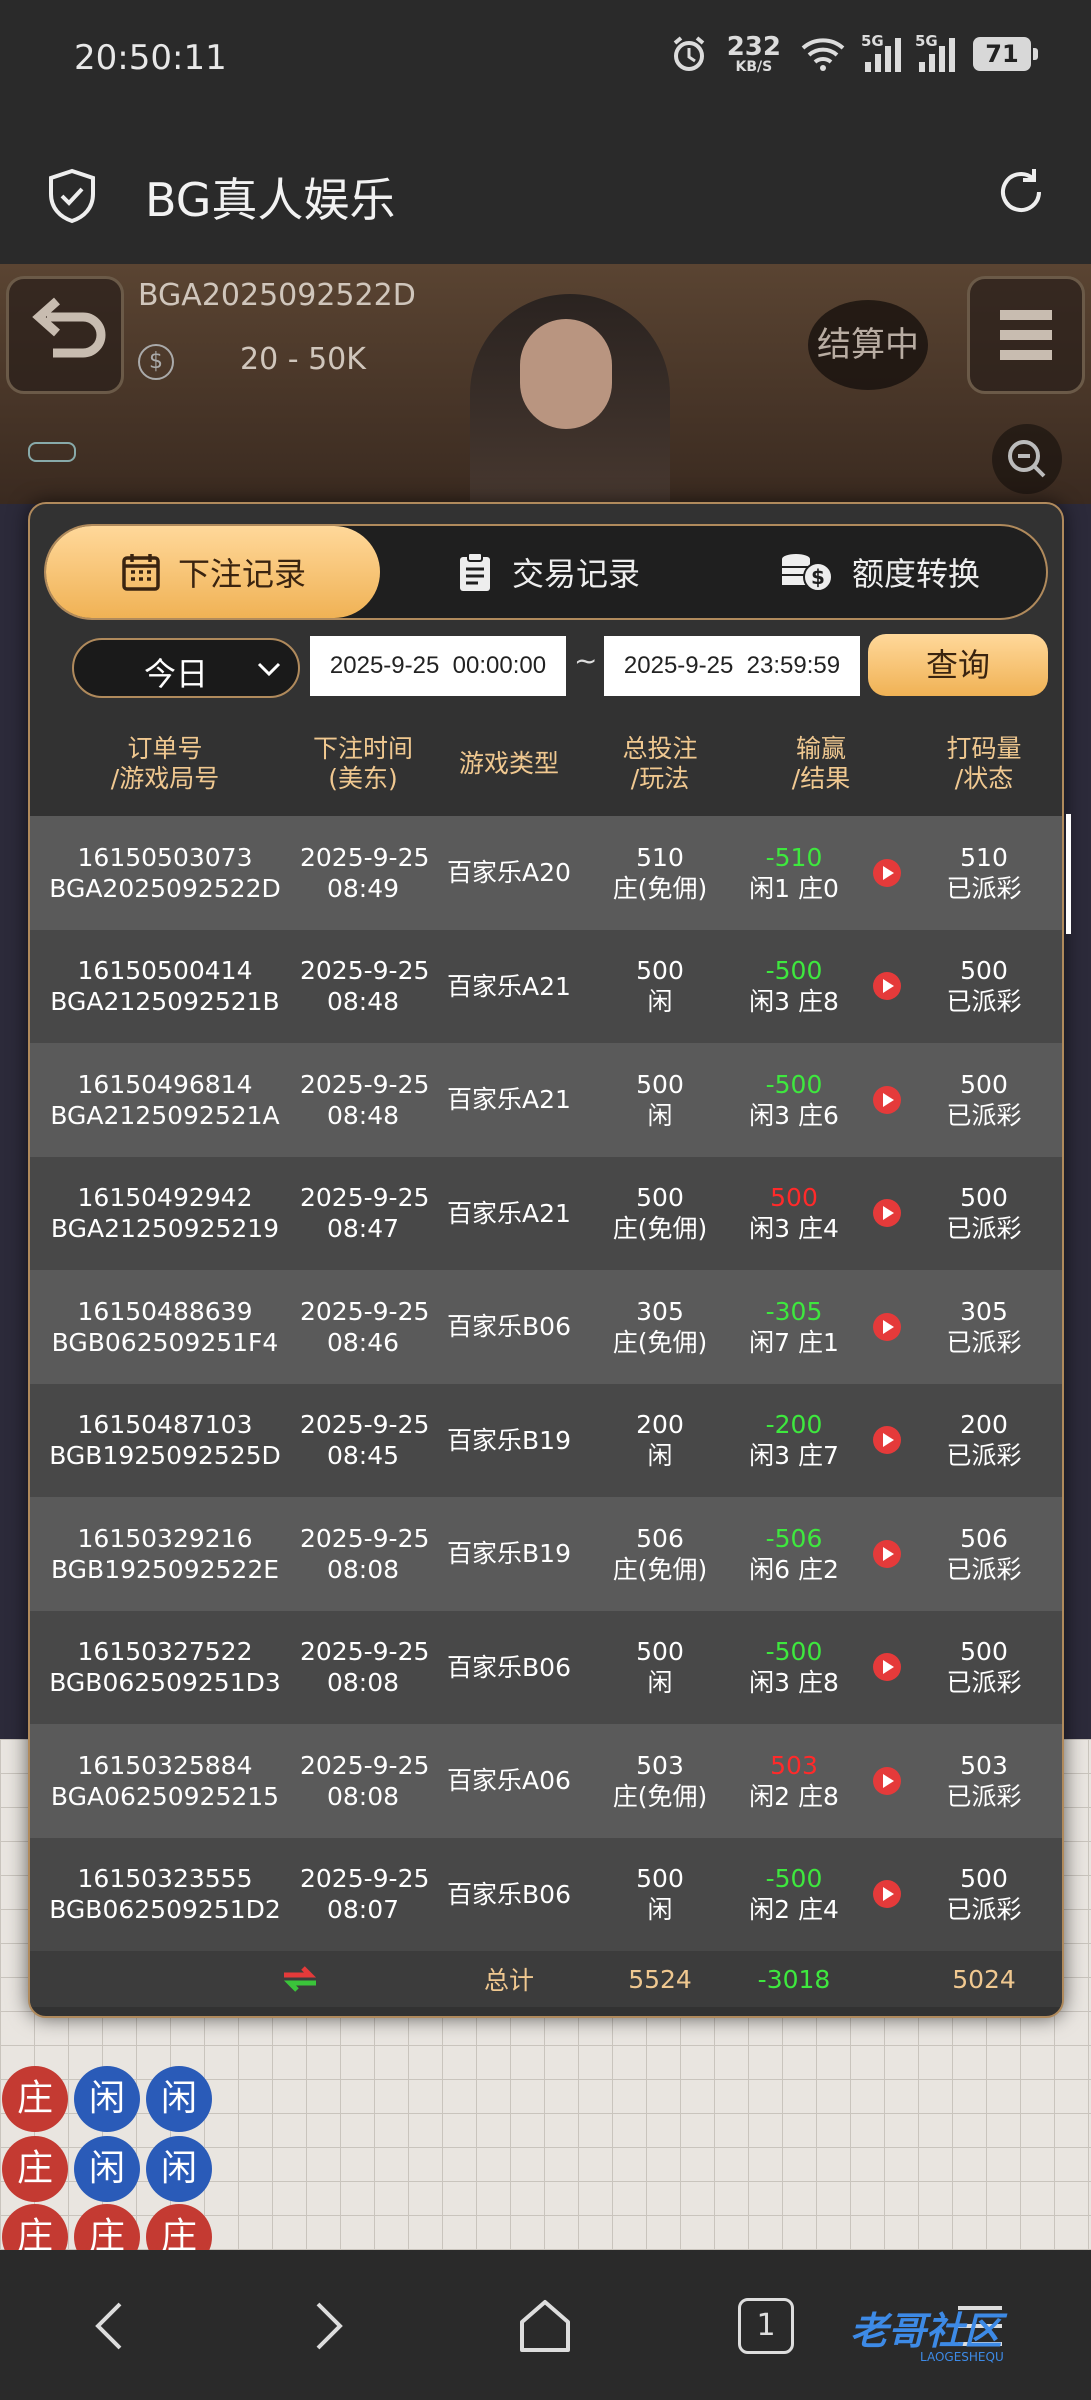 This screenshot has width=1091, height=2400. I want to click on tab-transaction-records: 交易记录, so click(547, 572).